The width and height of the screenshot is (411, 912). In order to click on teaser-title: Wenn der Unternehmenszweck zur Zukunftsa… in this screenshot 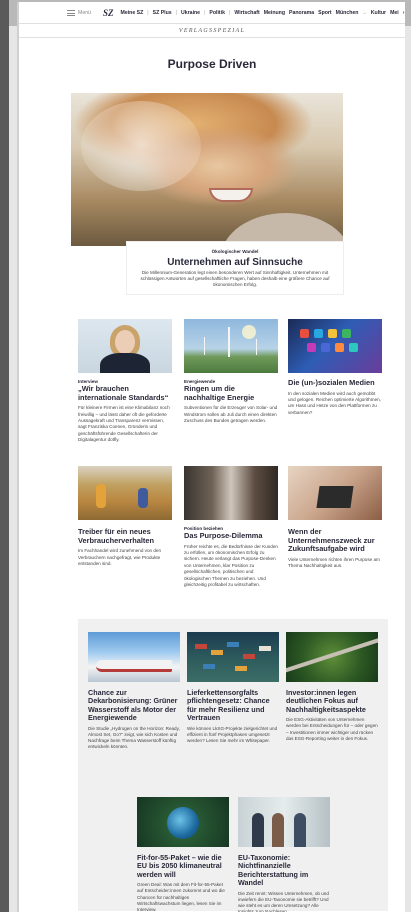, I will do `click(335, 540)`.